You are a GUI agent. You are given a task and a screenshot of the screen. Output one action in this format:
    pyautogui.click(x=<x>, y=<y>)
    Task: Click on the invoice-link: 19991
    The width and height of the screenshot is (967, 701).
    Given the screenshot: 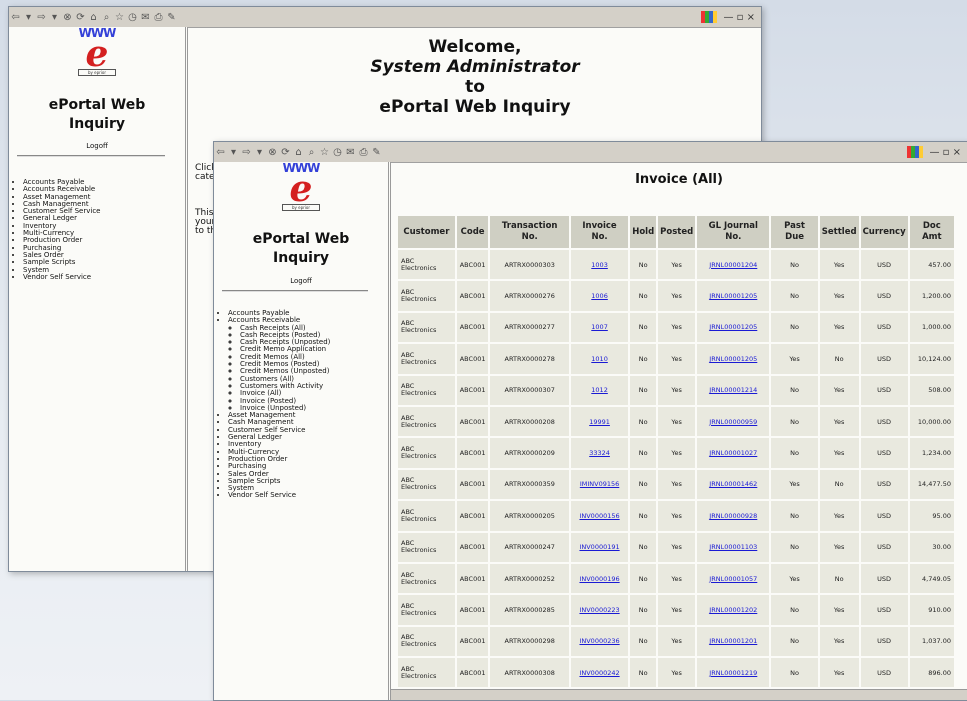 What is the action you would take?
    pyautogui.click(x=599, y=422)
    